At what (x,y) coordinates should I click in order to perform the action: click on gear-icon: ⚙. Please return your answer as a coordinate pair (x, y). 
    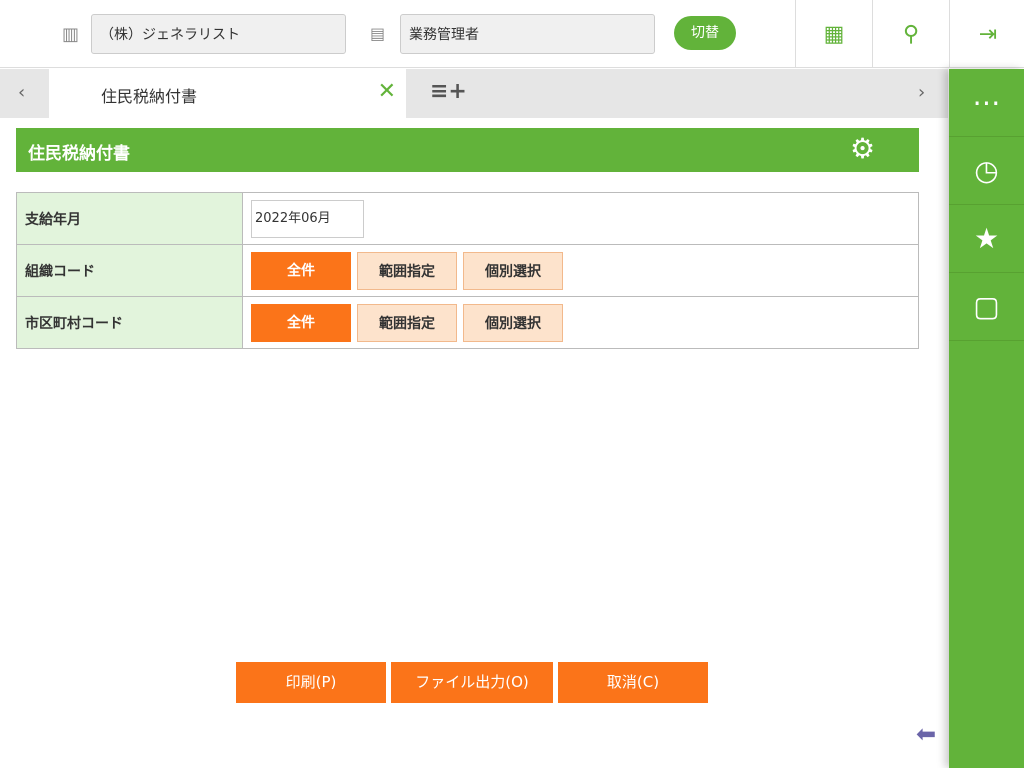
    Looking at the image, I should click on (862, 148).